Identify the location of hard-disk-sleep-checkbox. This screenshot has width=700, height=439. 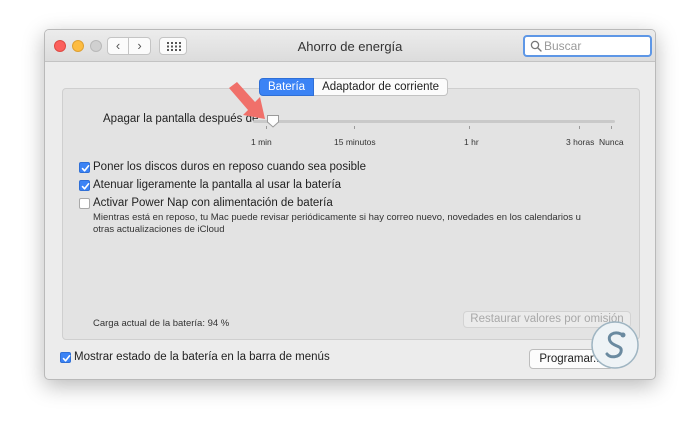
(84, 167).